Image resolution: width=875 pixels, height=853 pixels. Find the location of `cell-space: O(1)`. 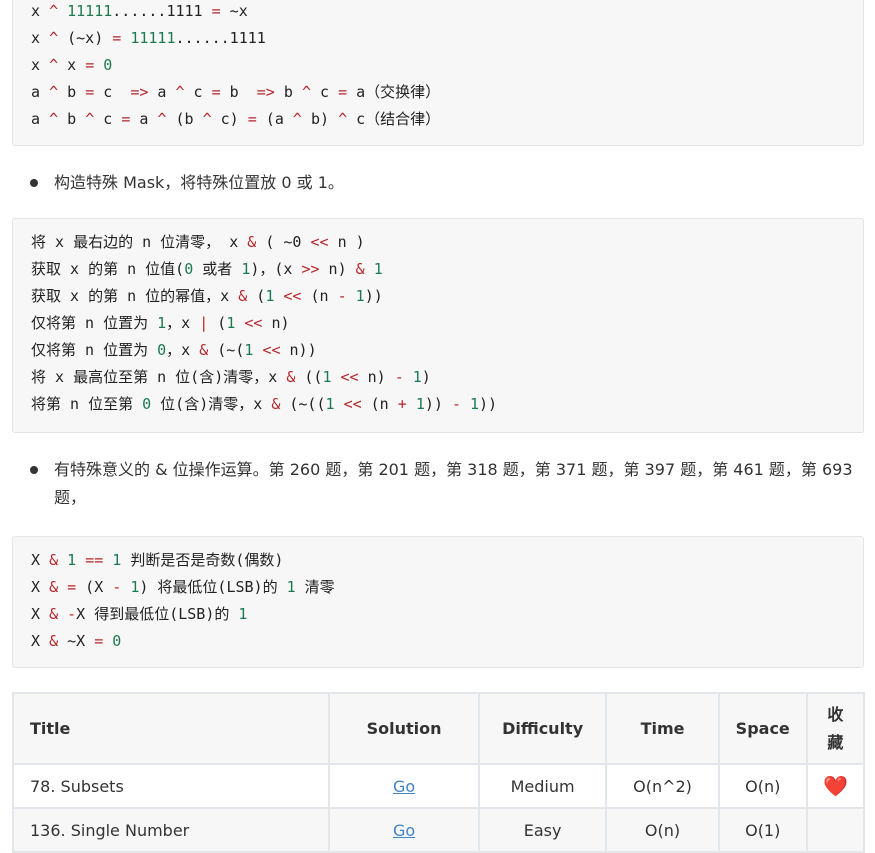

cell-space: O(1) is located at coordinates (762, 830).